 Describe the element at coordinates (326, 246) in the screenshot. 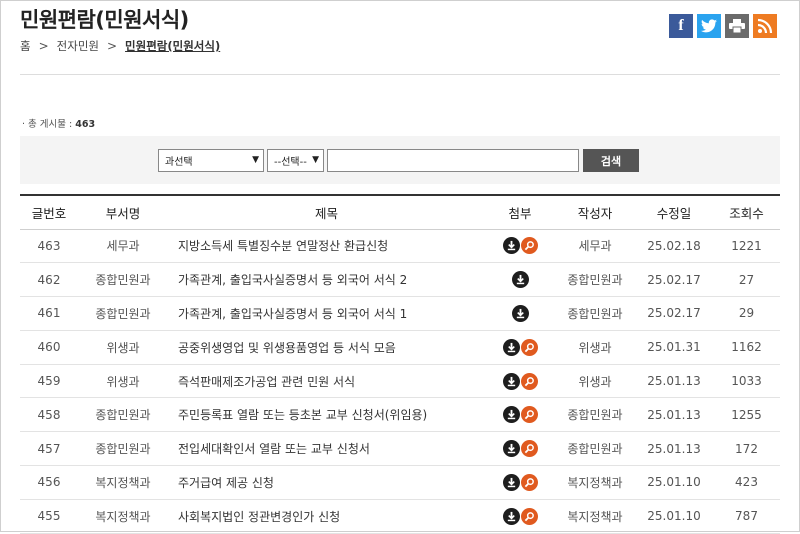

I see `row-title-link: 지방소득세 특별징수분 연말정산 환급신청` at that location.